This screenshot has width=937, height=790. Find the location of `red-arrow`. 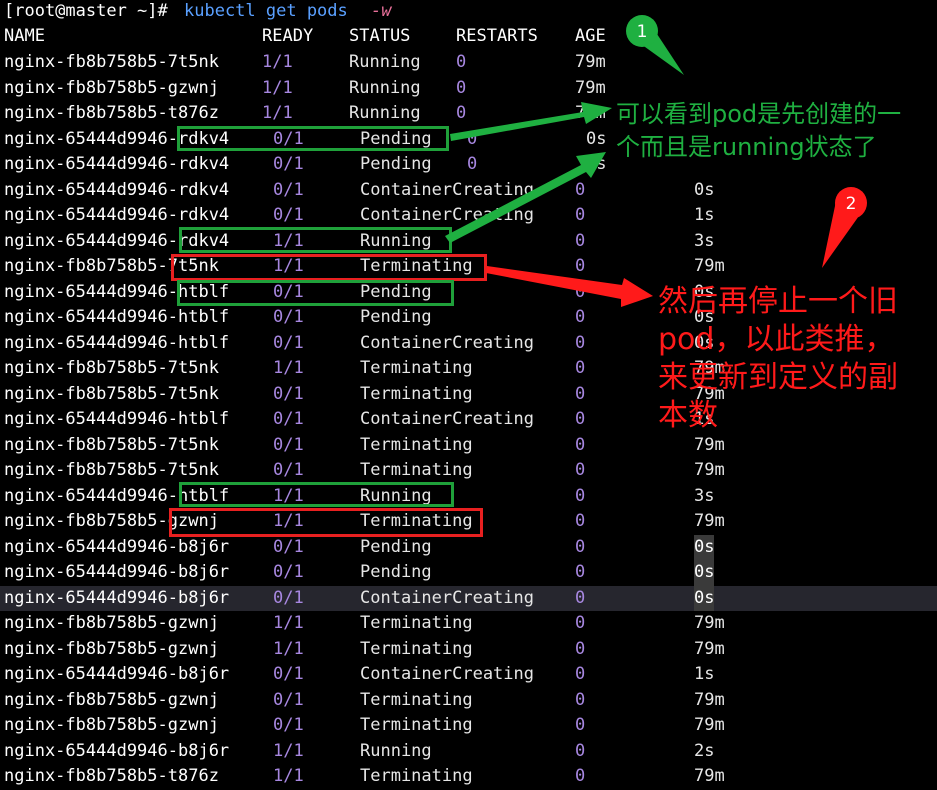

red-arrow is located at coordinates (569, 286).